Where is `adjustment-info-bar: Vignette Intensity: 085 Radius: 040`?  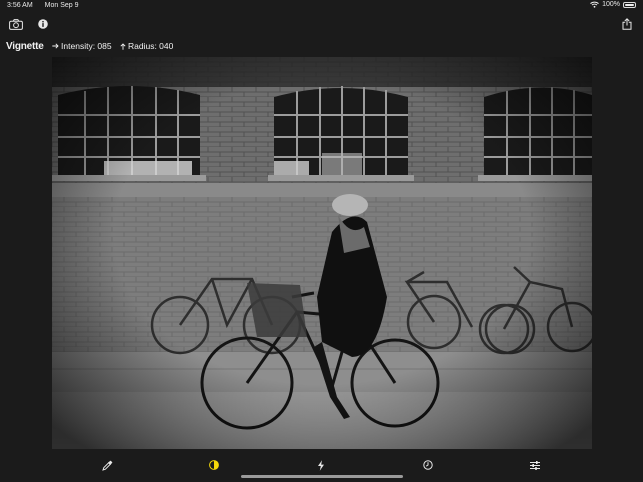 adjustment-info-bar: Vignette Intensity: 085 Radius: 040 is located at coordinates (90, 46).